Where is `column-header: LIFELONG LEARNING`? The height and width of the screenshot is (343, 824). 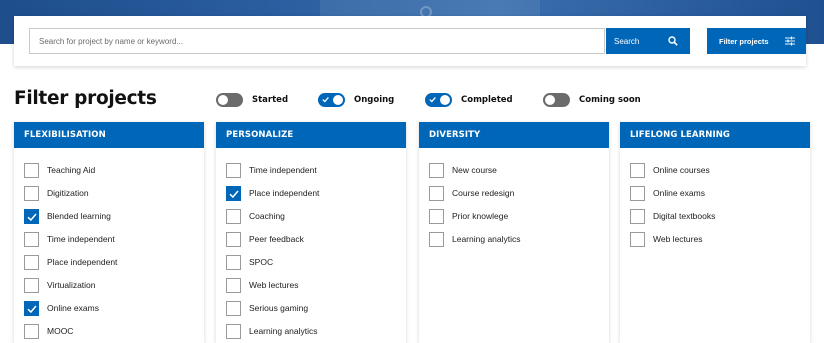
column-header: LIFELONG LEARNING is located at coordinates (715, 135).